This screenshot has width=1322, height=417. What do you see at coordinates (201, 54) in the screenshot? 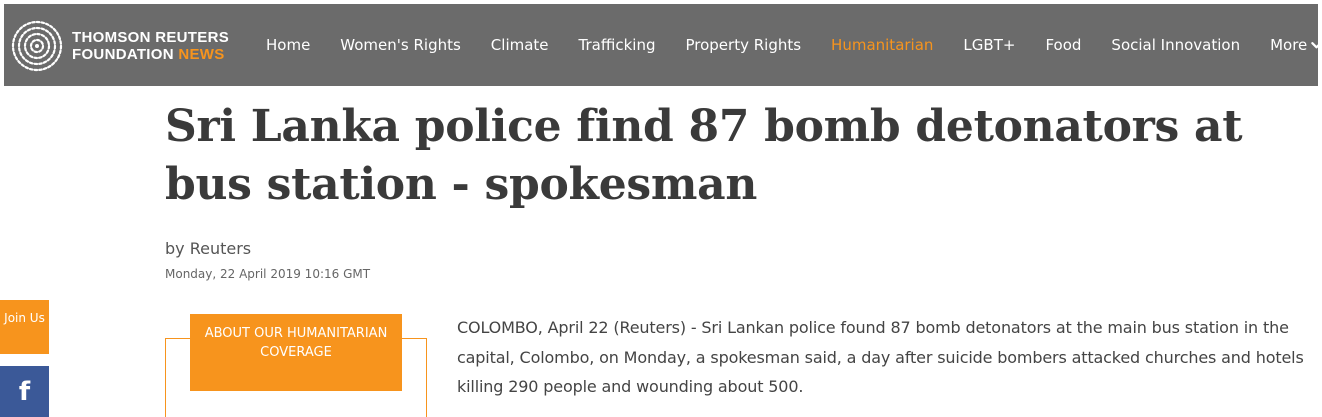
I see `logo-news-word: NEWS` at bounding box center [201, 54].